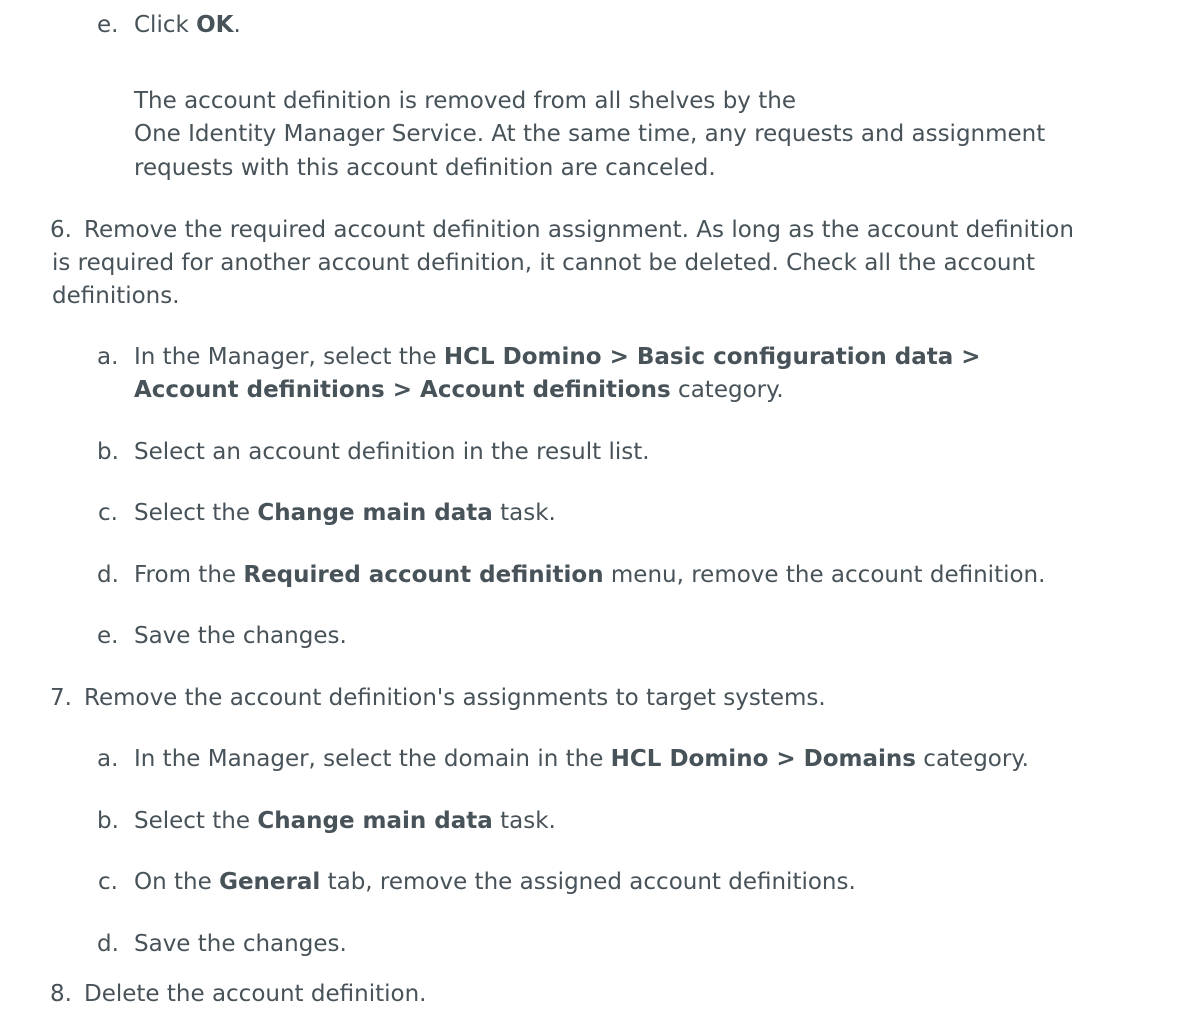 The height and width of the screenshot is (1010, 1183). What do you see at coordinates (61, 230) in the screenshot?
I see `step-number: 6.` at bounding box center [61, 230].